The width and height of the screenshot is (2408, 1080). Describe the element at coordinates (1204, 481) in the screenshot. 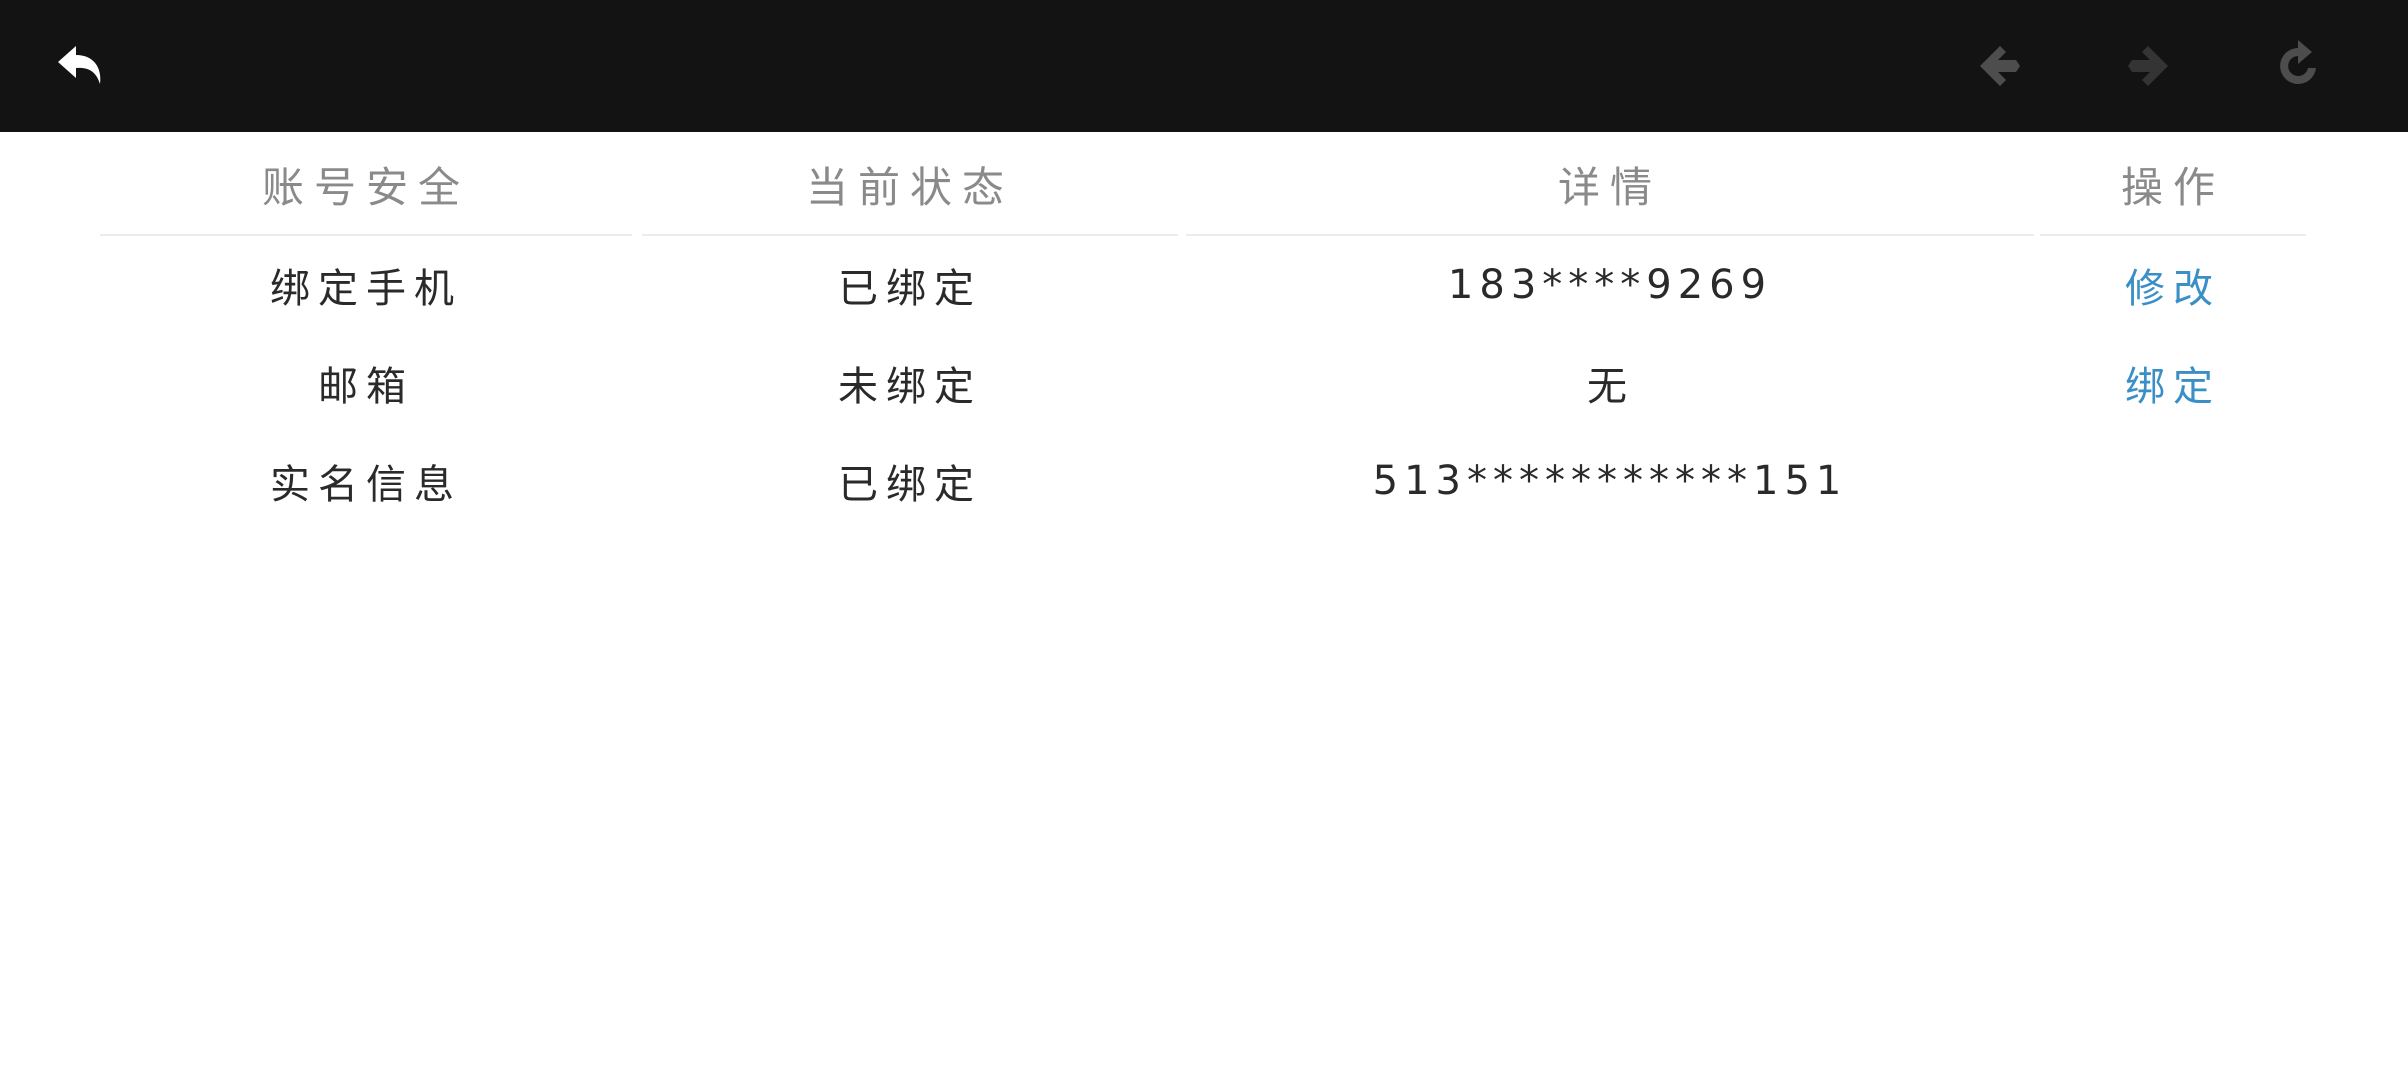

I see `table-row-realname: 实名信息 已绑定 513***********151` at that location.